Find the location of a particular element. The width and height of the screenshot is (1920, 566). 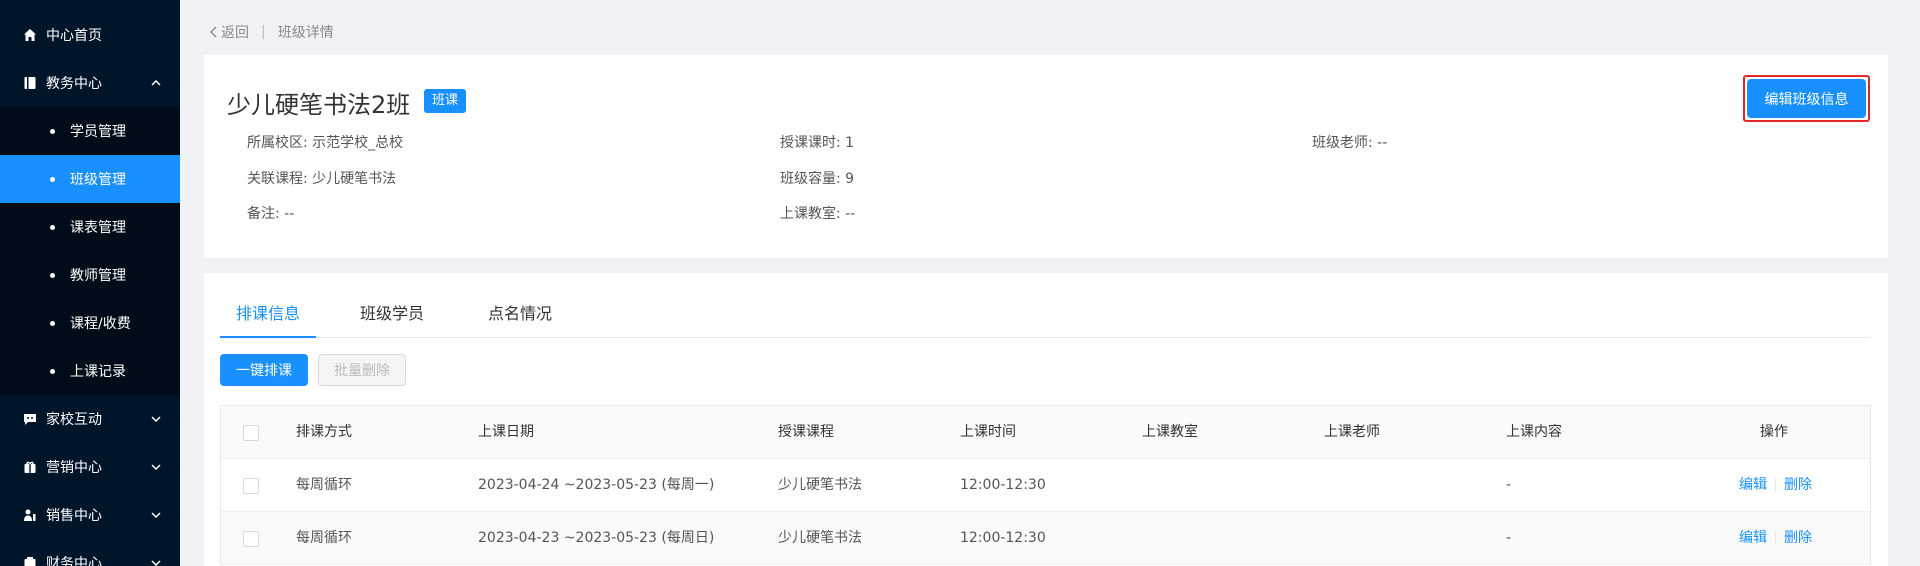

column-header: 上课内容 is located at coordinates (1534, 432).